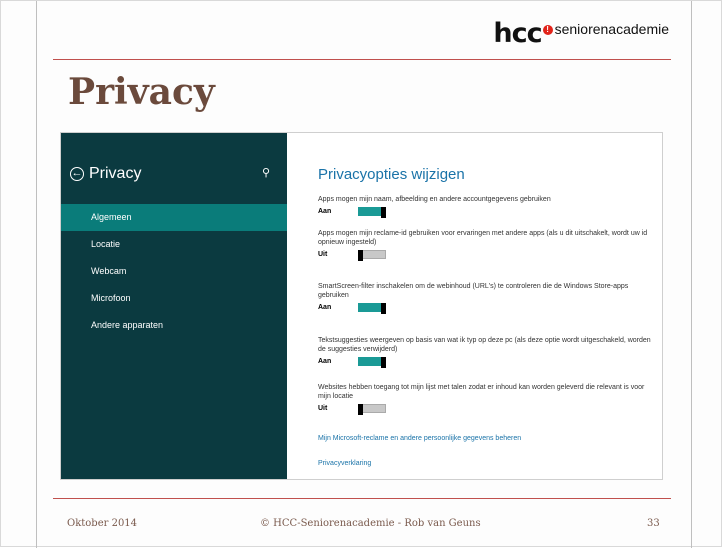 The height and width of the screenshot is (548, 722). I want to click on content-title: Privacyopties wijzigen, so click(391, 174).